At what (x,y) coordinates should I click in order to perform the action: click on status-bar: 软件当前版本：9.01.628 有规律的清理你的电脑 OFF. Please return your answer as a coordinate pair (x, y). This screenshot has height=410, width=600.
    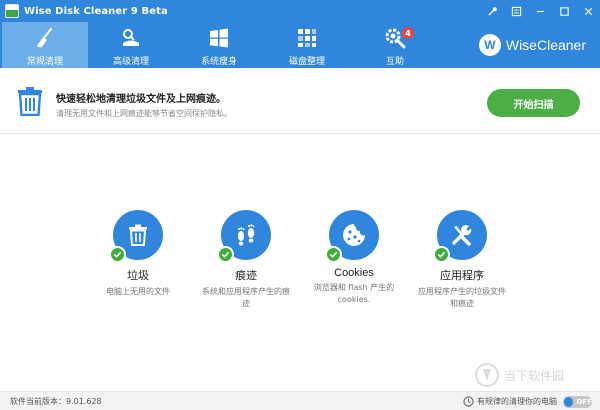
    Looking at the image, I should click on (300, 400).